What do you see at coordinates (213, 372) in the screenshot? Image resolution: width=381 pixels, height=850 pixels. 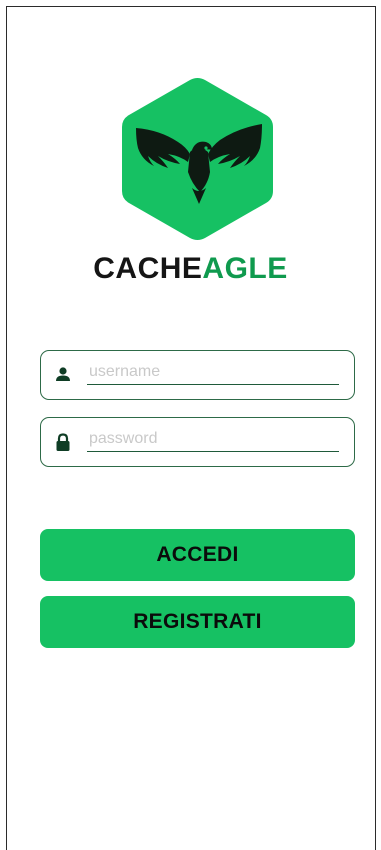 I see `username-input` at bounding box center [213, 372].